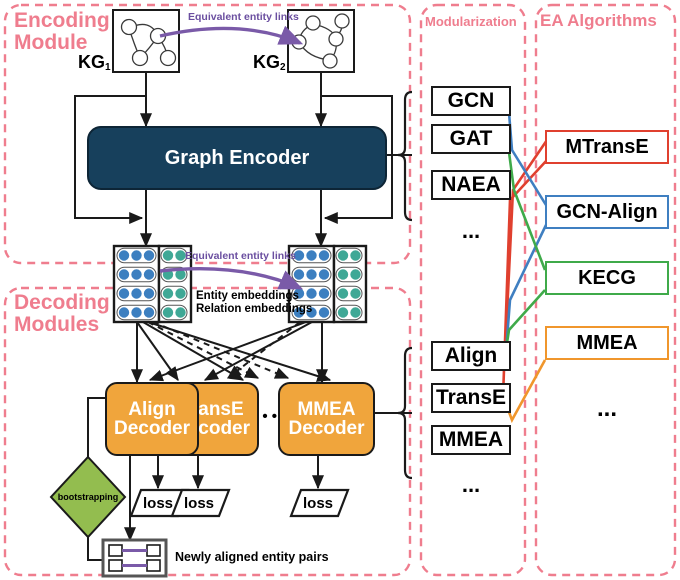  What do you see at coordinates (471, 101) in the screenshot?
I see `module-item-gcn: GCN` at bounding box center [471, 101].